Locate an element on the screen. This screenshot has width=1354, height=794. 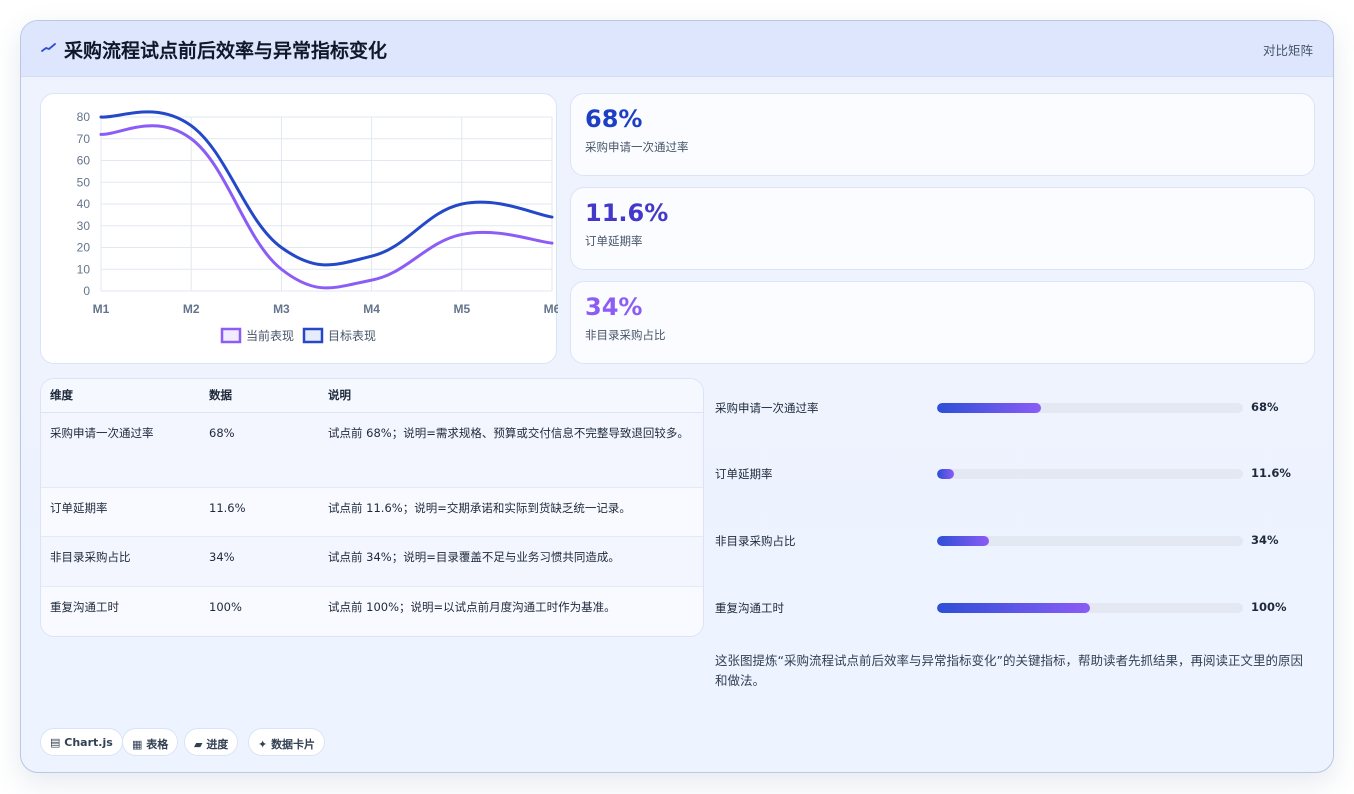
stat-label: 订单延期率 is located at coordinates (614, 241).